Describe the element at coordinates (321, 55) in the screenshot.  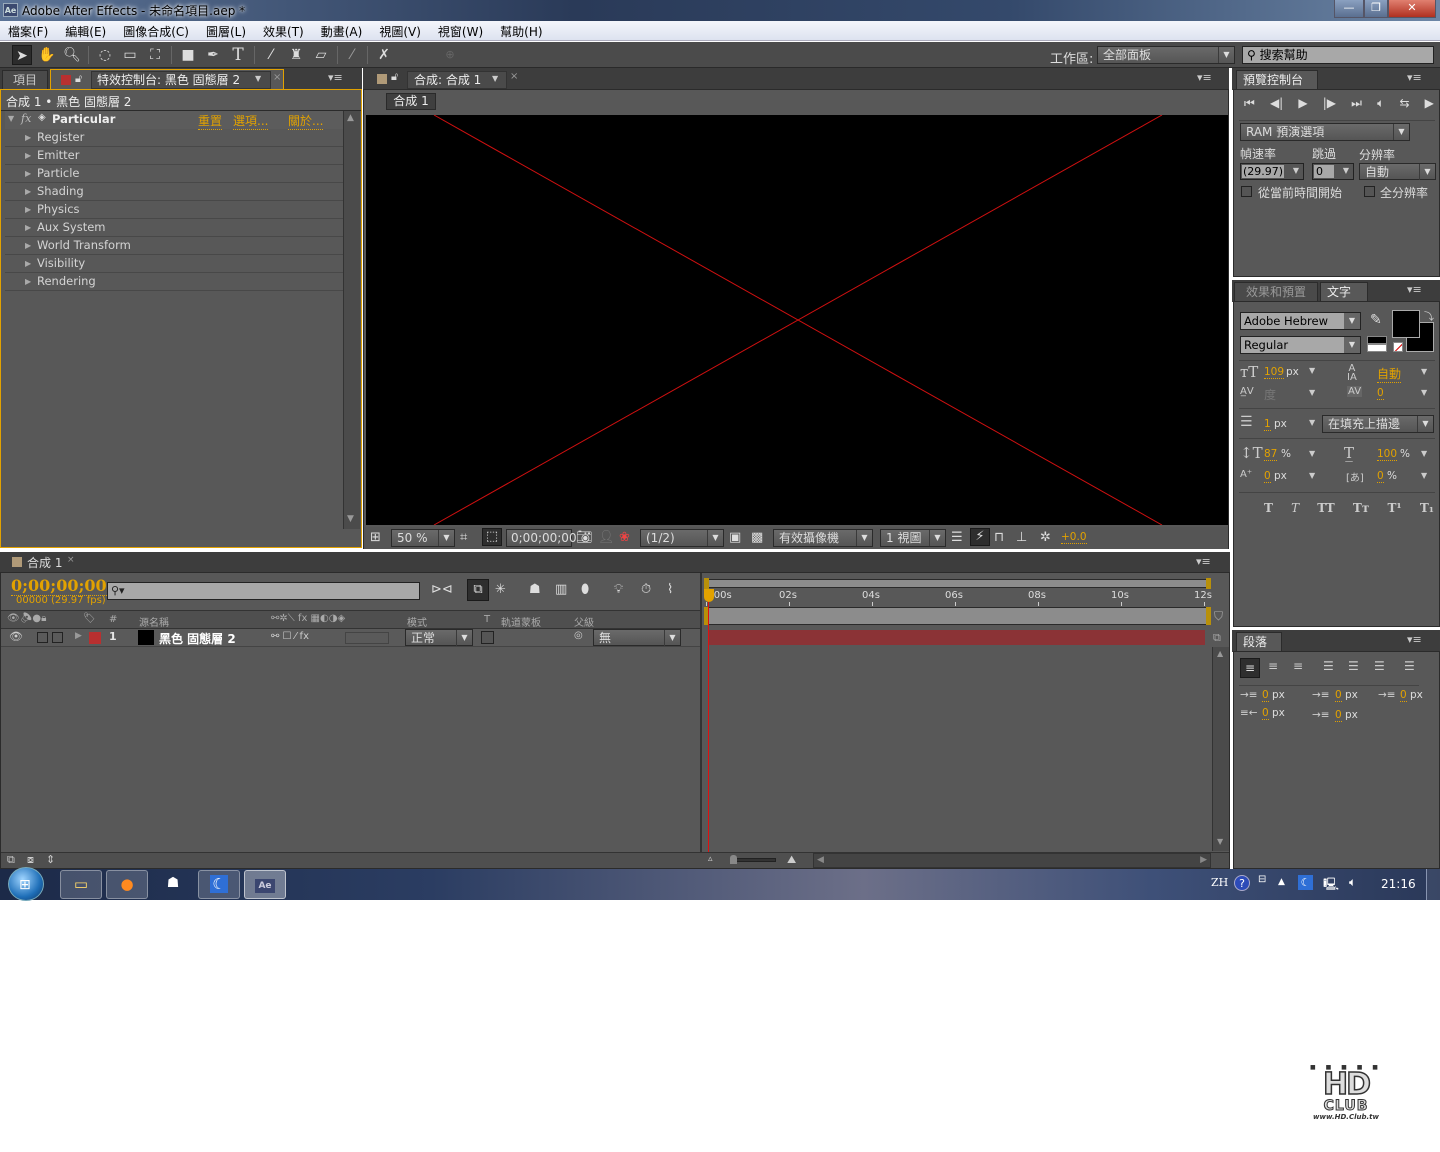
I see `eraser-tool-icon: ▱` at that location.